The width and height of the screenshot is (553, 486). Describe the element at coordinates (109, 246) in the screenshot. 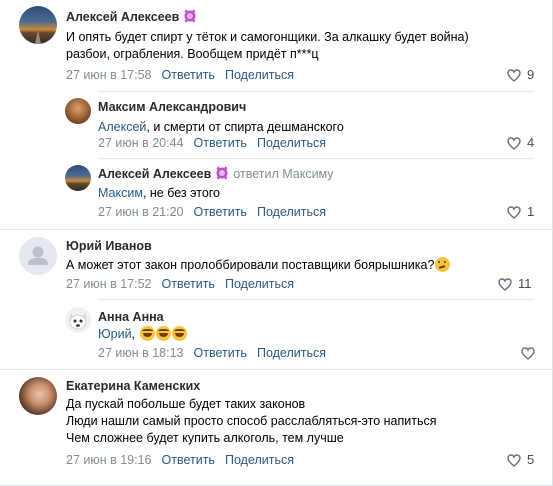

I see `comment-author: Юрий Иванов` at that location.